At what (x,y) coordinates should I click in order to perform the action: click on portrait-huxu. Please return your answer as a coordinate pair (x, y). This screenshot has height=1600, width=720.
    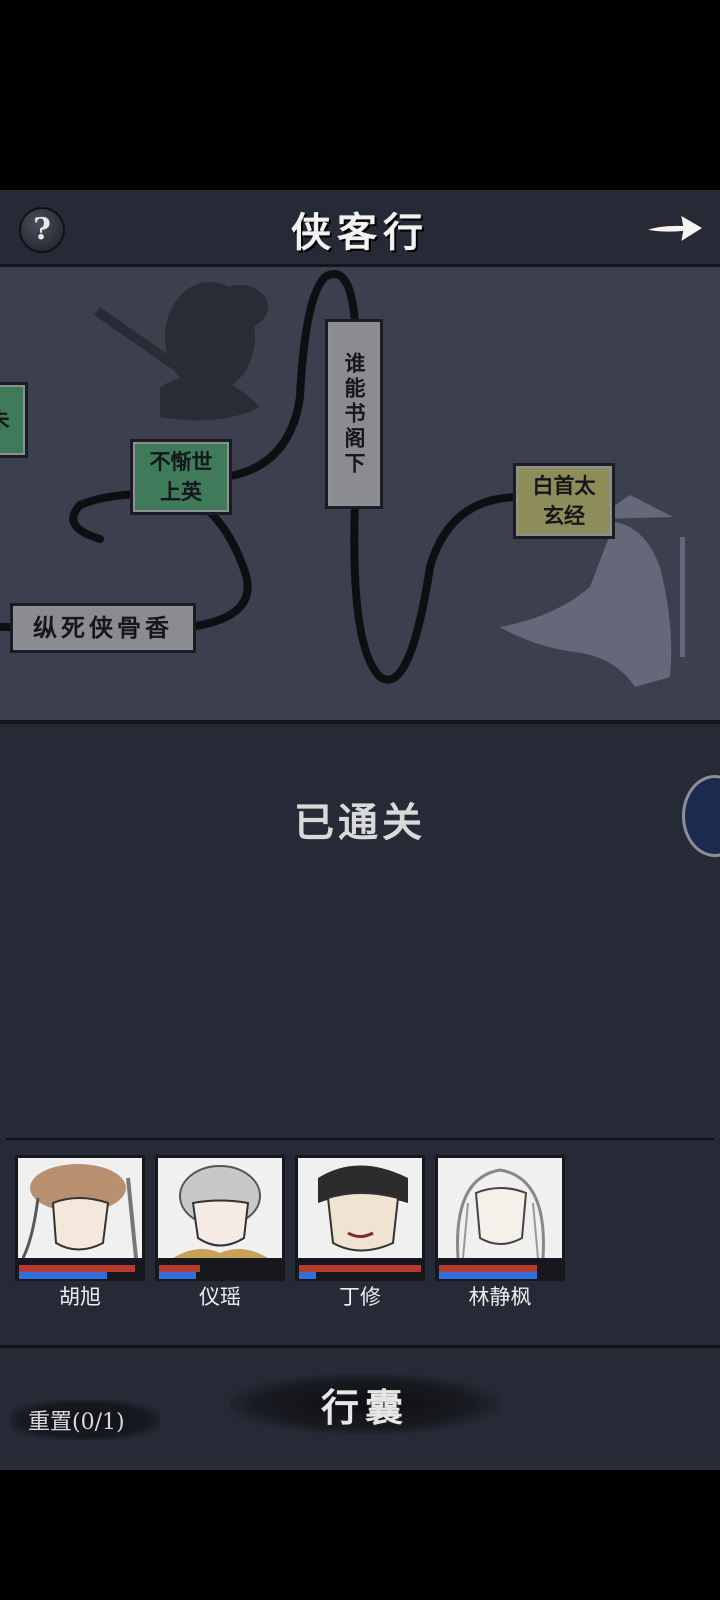
    Looking at the image, I should click on (80, 1208).